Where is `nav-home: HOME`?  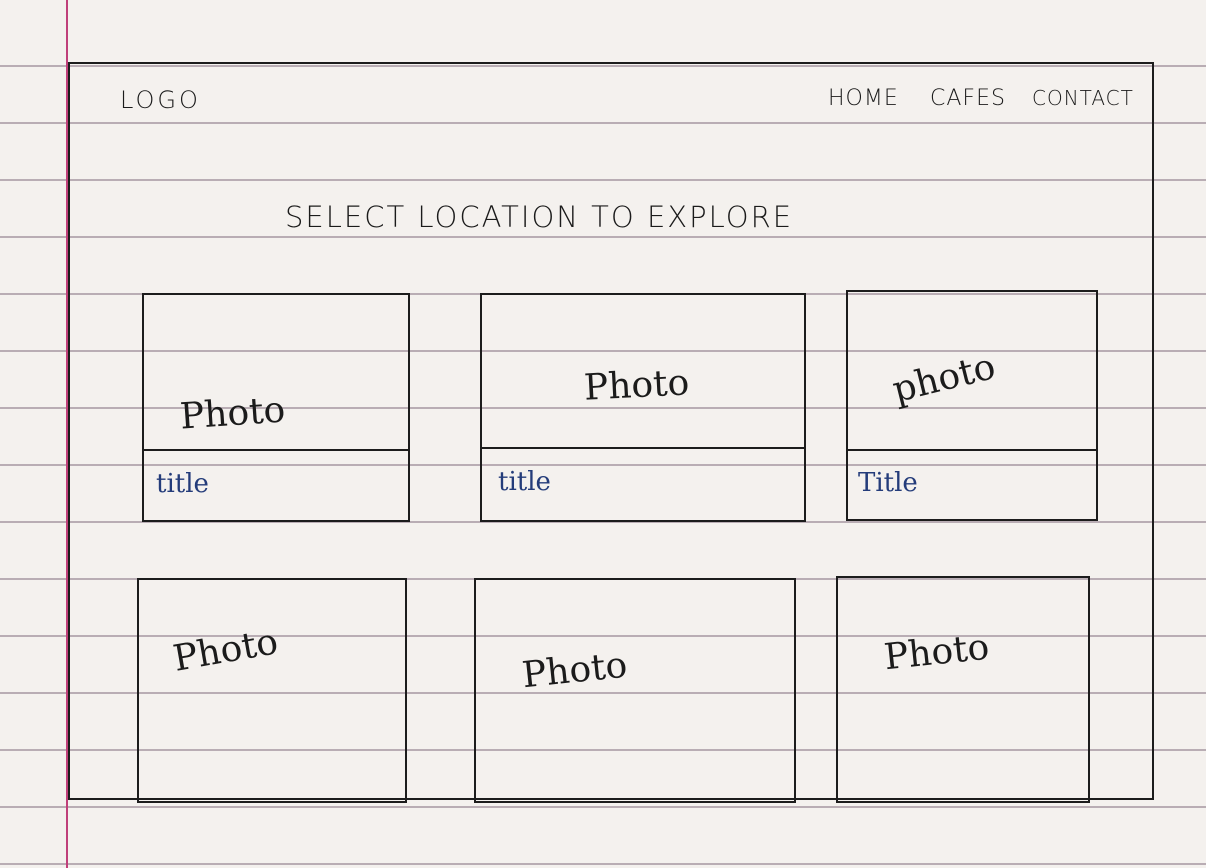 nav-home: HOME is located at coordinates (863, 98).